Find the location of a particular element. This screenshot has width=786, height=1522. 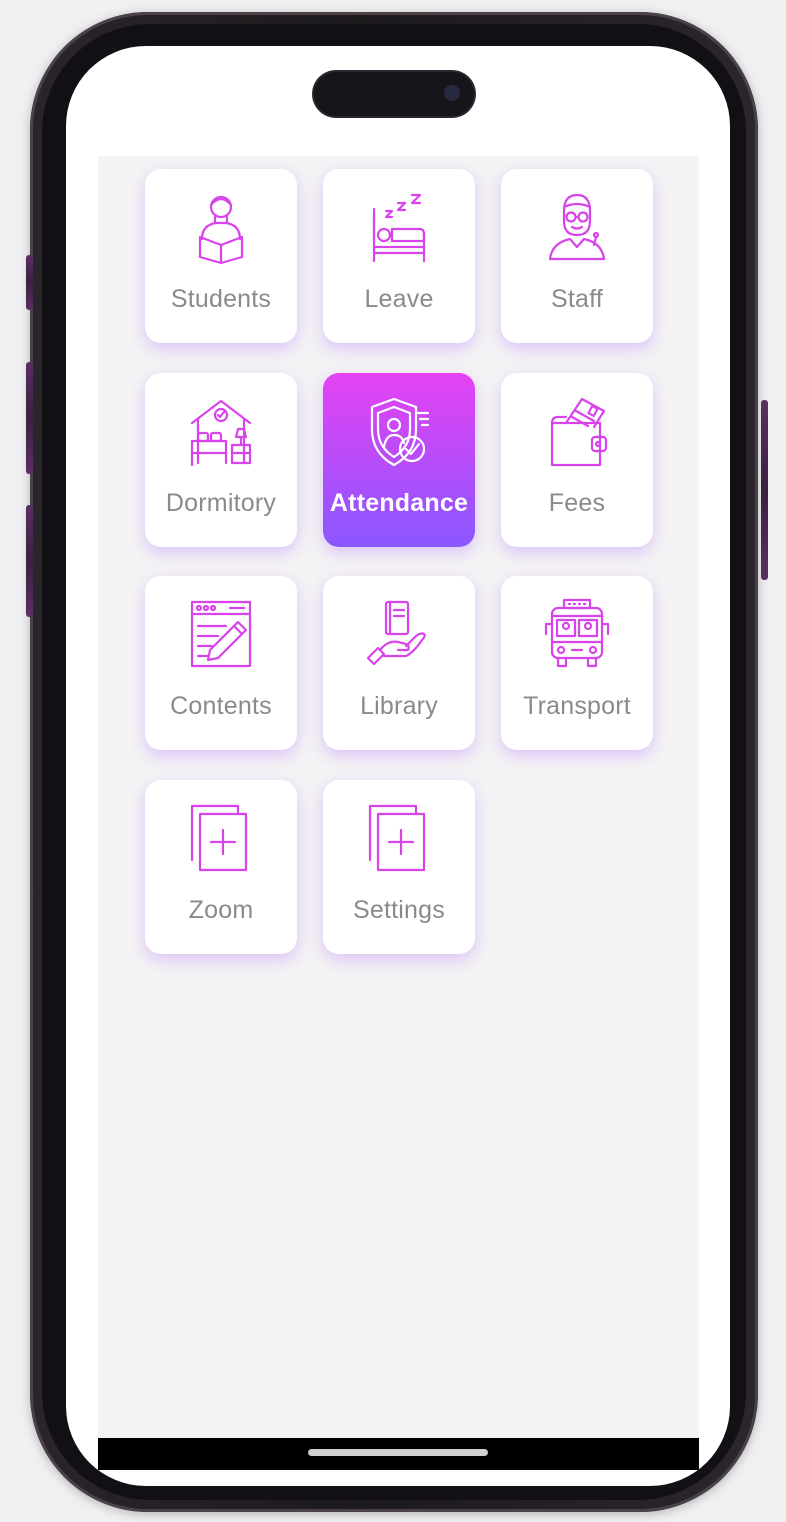

tile-fees: Fees is located at coordinates (577, 460).